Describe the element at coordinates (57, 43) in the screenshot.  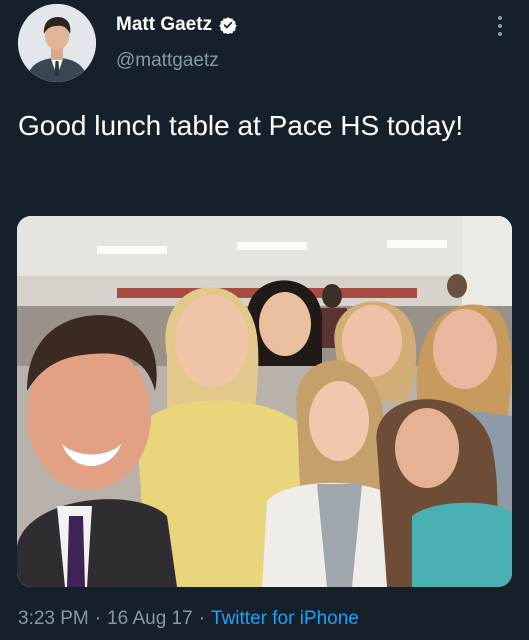
I see `avatar` at that location.